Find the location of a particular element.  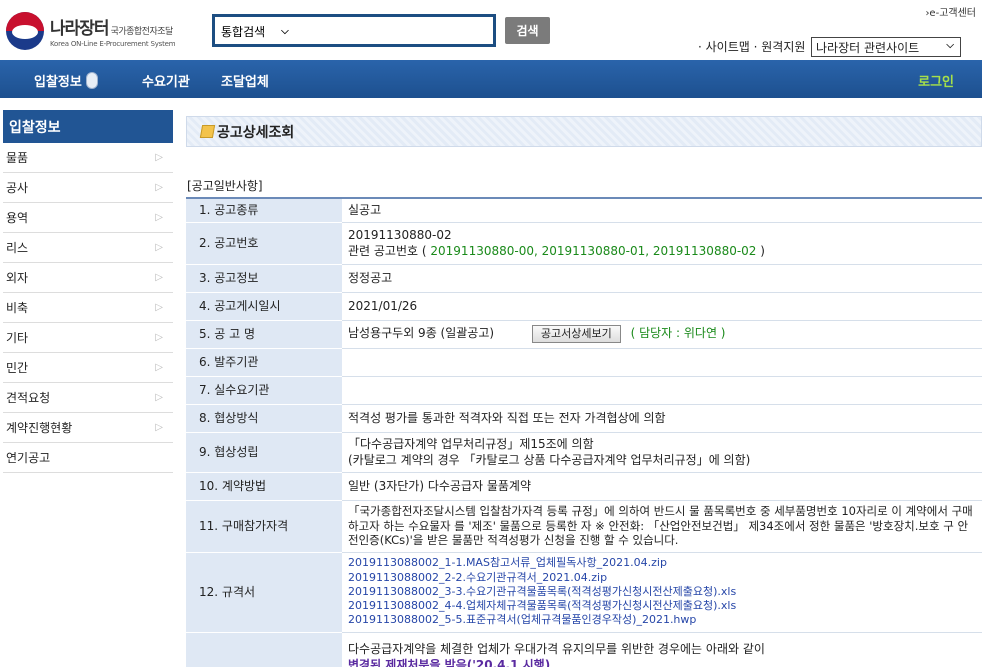

logo-title: 나라장터 국가종합전자조달 is located at coordinates (112, 29).